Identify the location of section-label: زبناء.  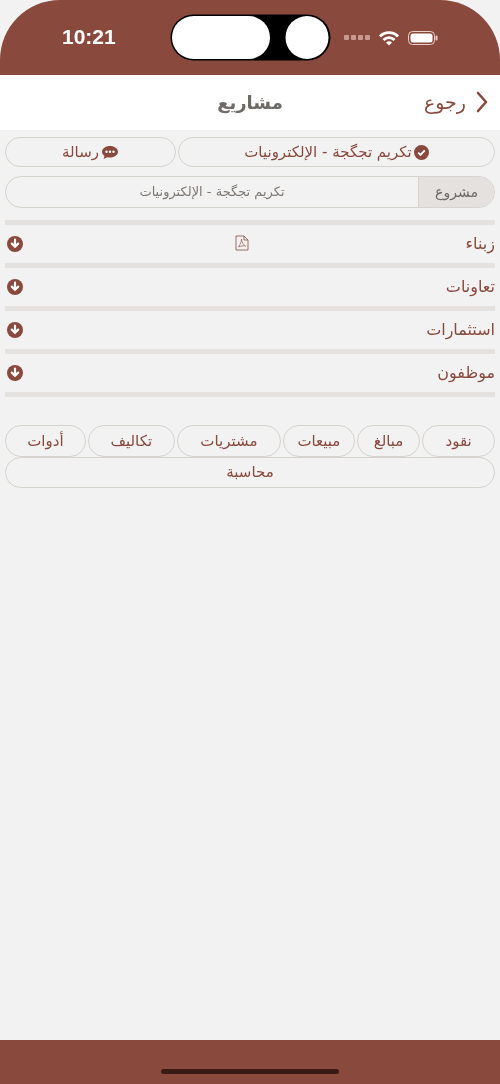
(480, 244).